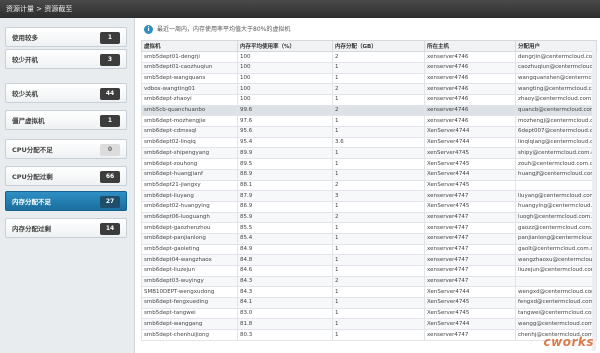 The image size is (600, 353). I want to click on mem-usage-cell: 85.4, so click(285, 238).